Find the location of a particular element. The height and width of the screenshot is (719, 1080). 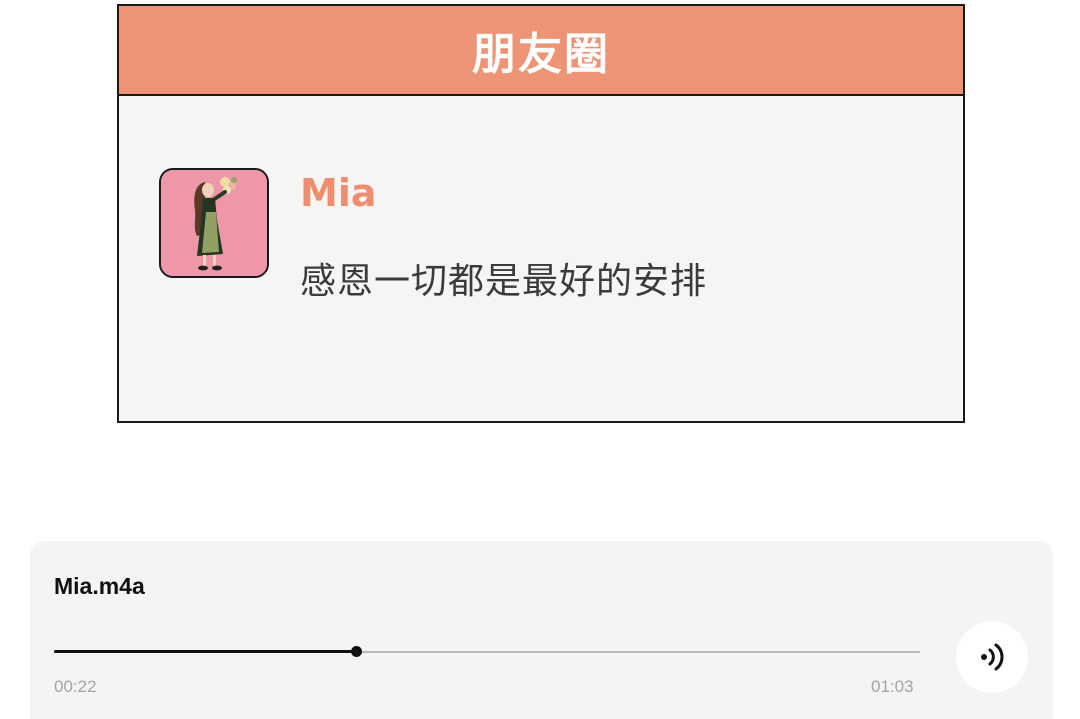

moments-header: 朋友圈 is located at coordinates (541, 51).